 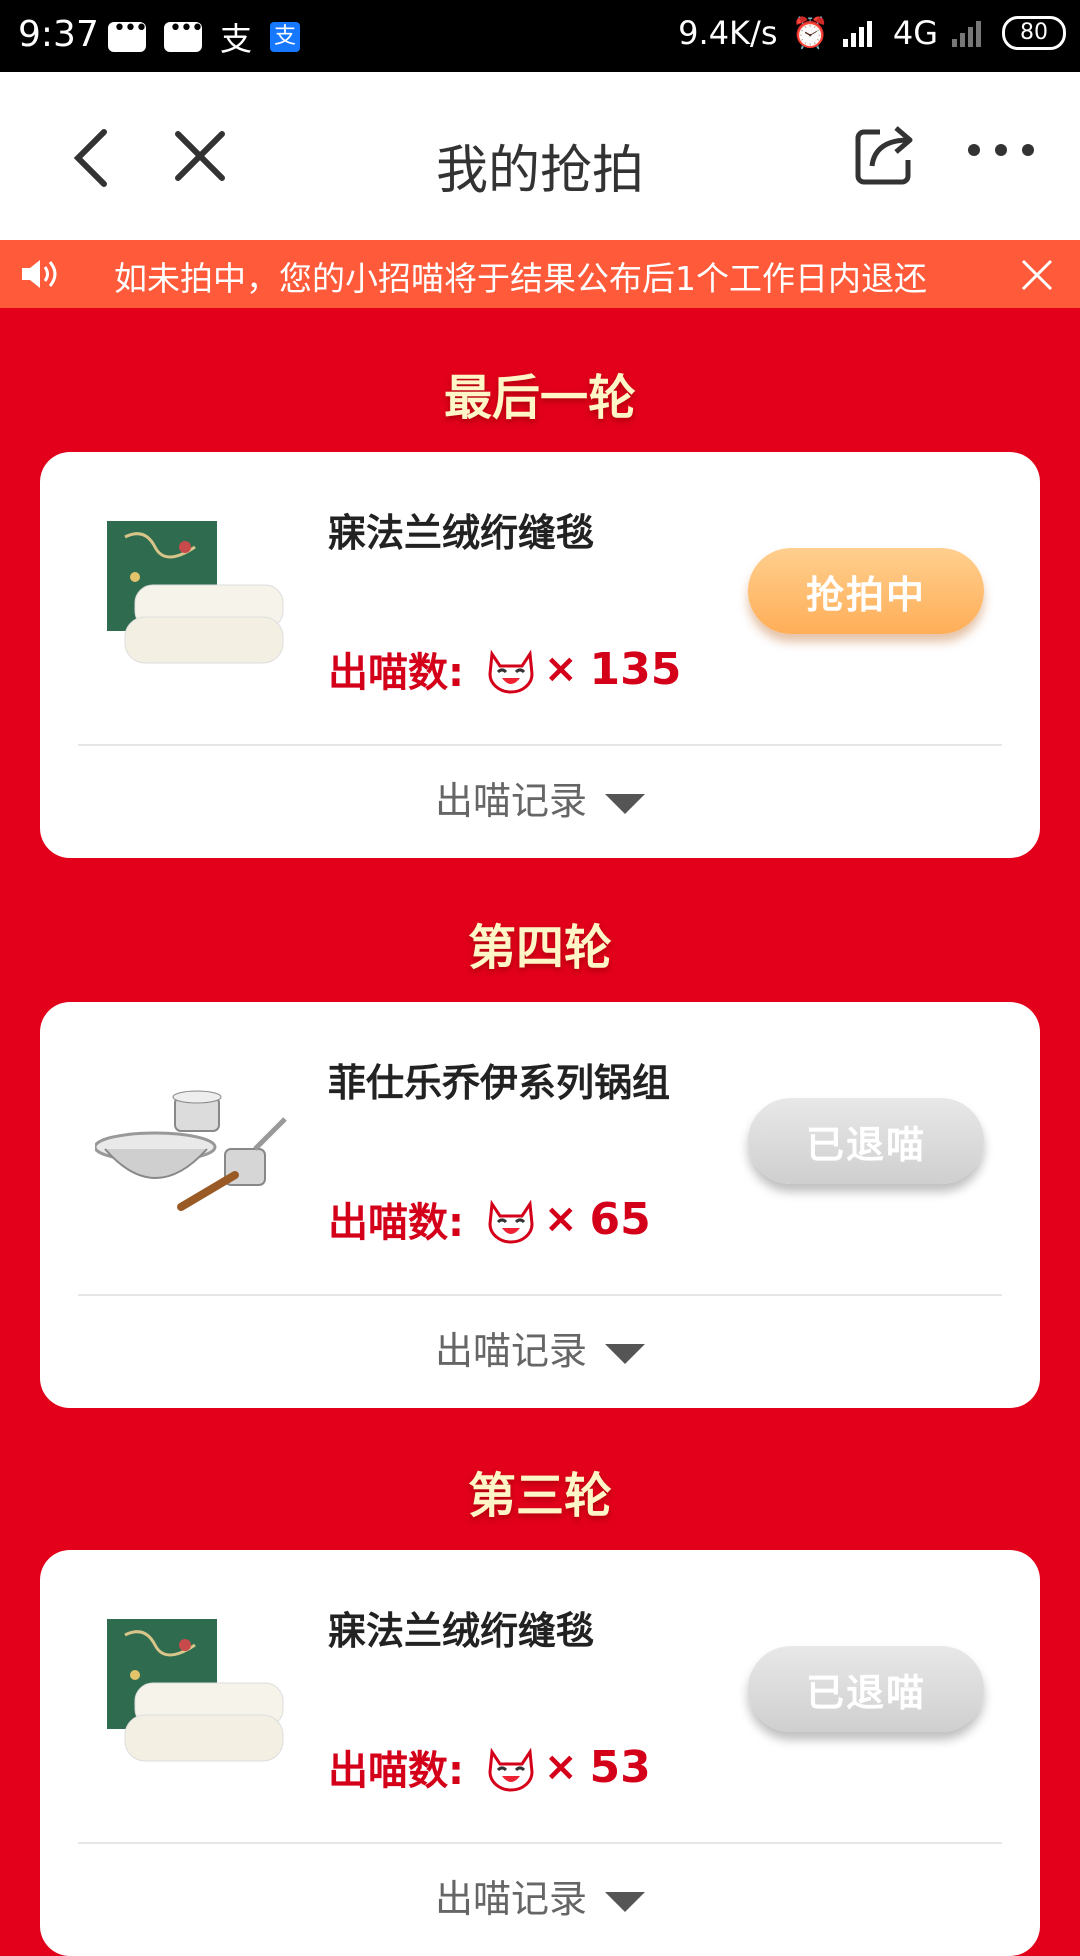 What do you see at coordinates (857, 34) in the screenshot?
I see `signal-icon` at bounding box center [857, 34].